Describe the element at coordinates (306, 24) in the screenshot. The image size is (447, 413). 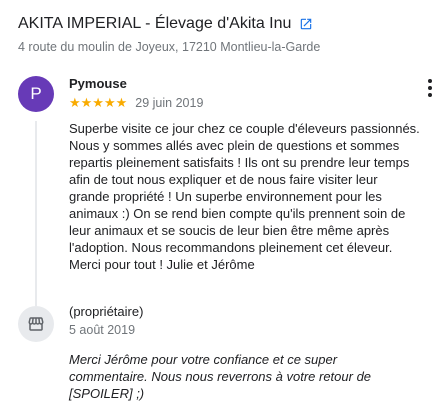
I see `open-in-new-icon` at that location.